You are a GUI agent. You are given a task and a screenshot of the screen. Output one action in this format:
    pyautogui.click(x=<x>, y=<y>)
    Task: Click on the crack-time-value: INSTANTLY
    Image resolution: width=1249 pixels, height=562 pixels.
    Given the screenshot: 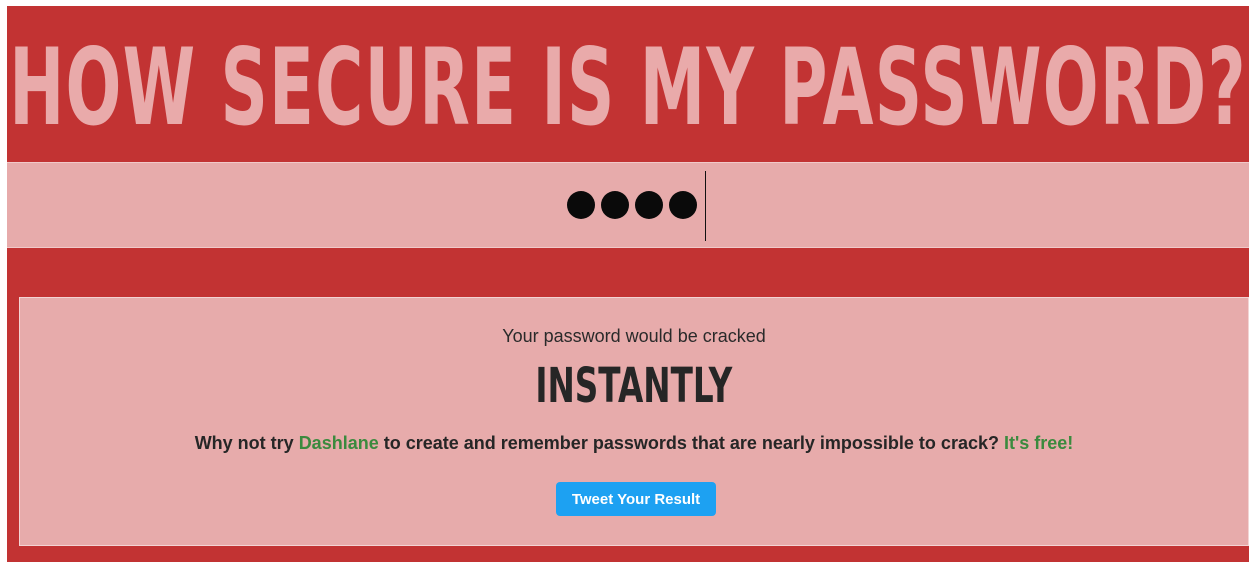 What is the action you would take?
    pyautogui.click(x=634, y=386)
    